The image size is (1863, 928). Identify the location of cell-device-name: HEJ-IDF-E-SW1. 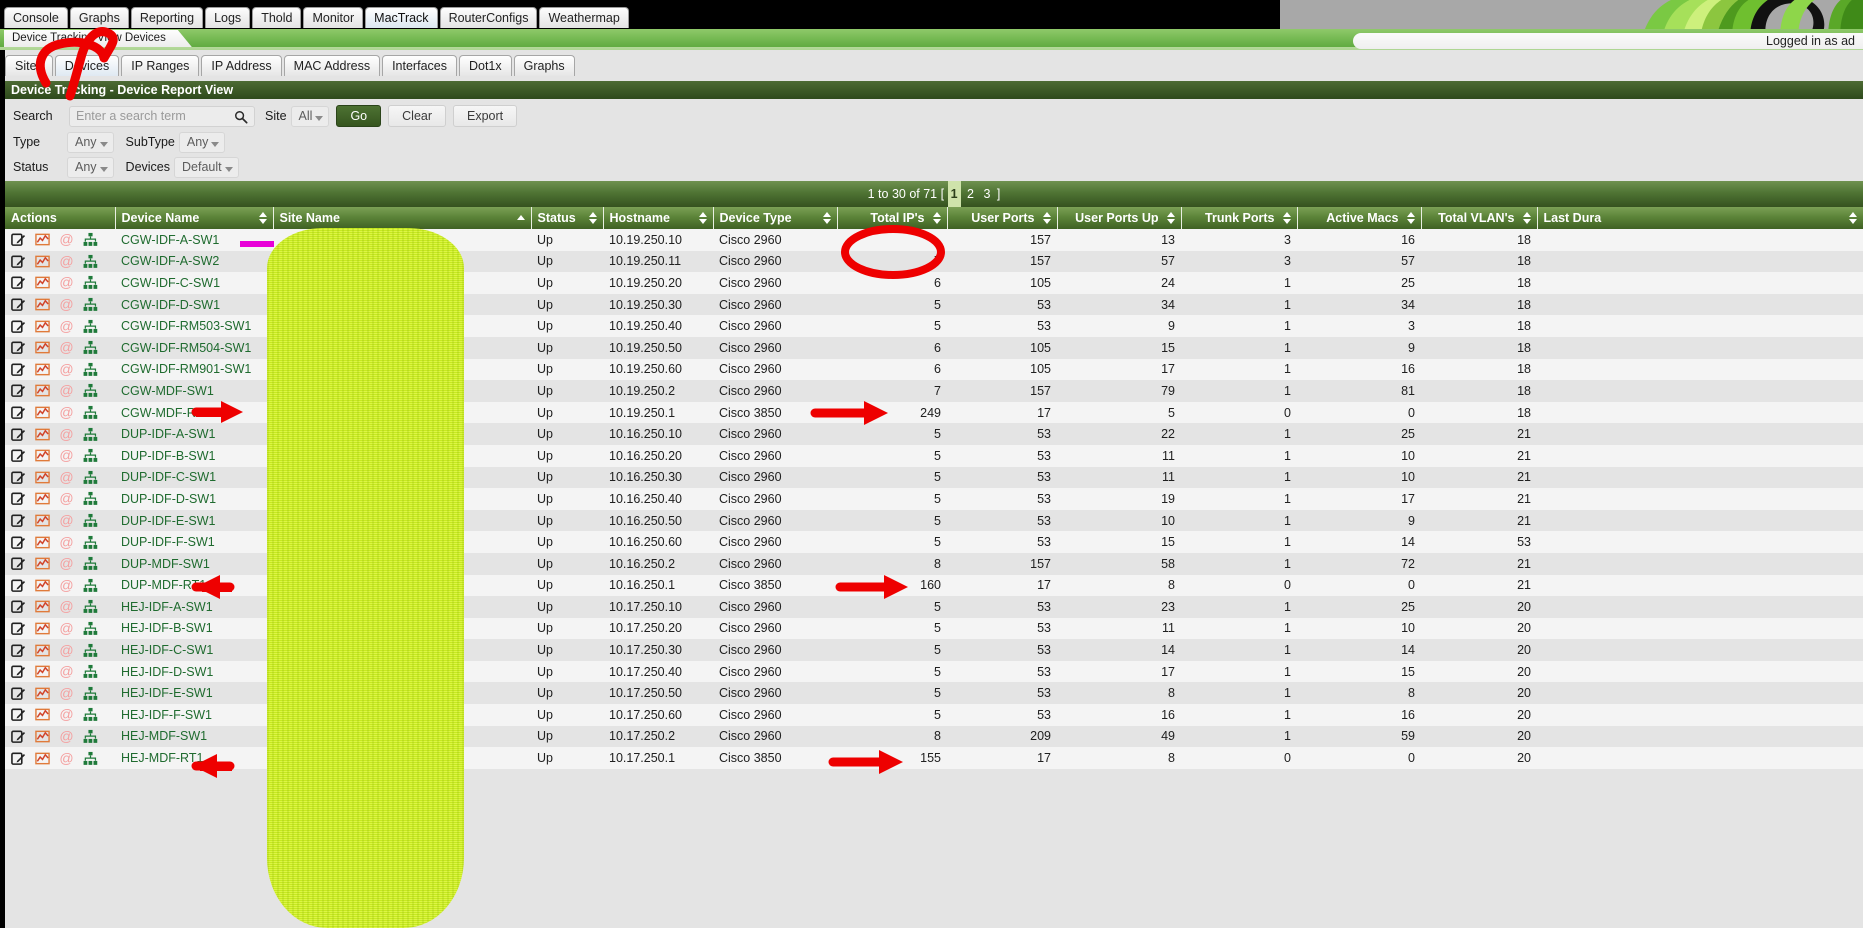
(194, 693).